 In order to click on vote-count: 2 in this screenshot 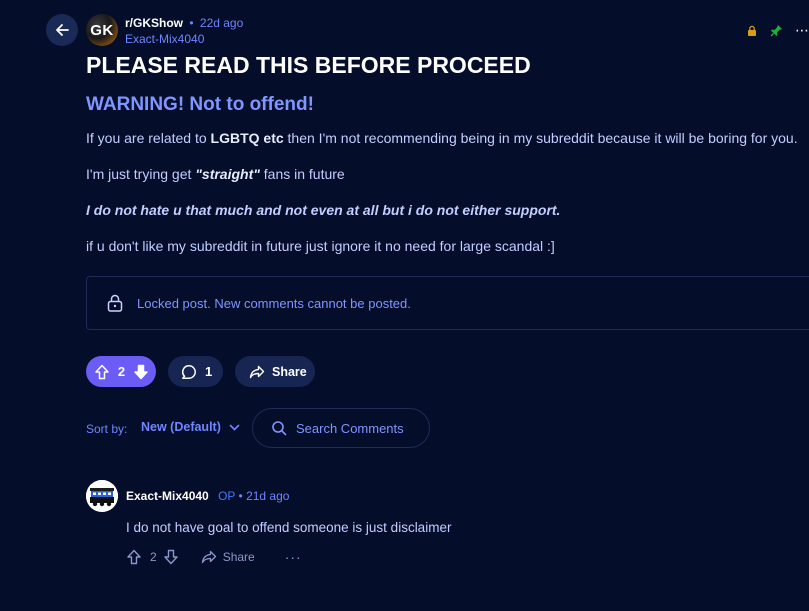, I will do `click(121, 371)`.